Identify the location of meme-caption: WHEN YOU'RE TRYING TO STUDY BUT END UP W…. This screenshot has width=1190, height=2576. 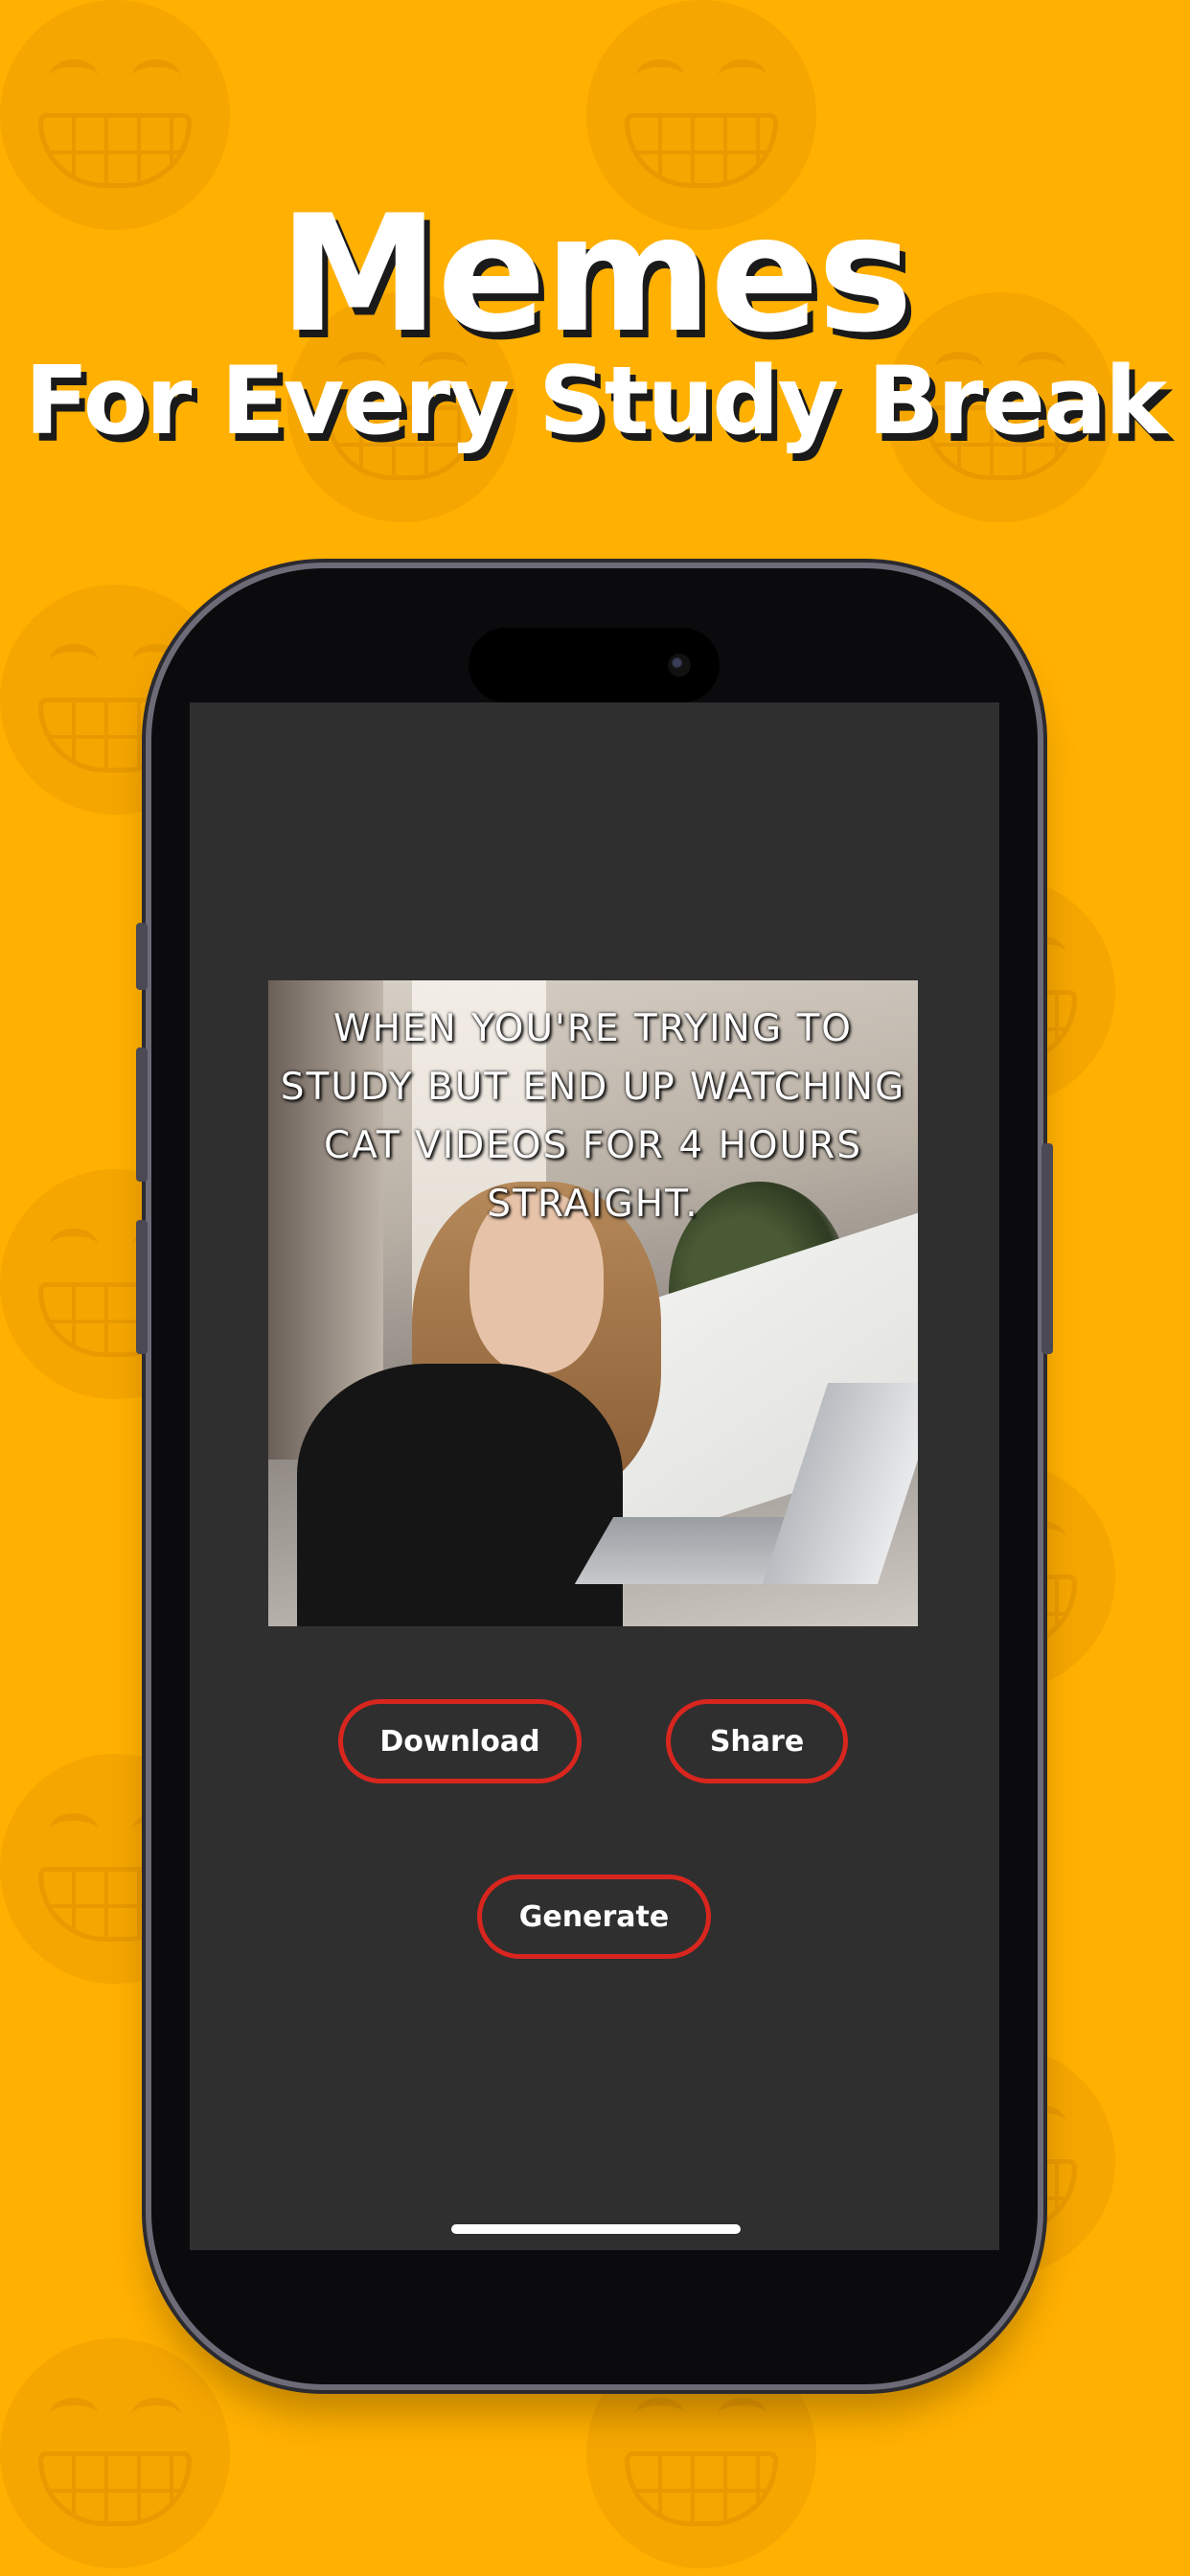
(593, 1116).